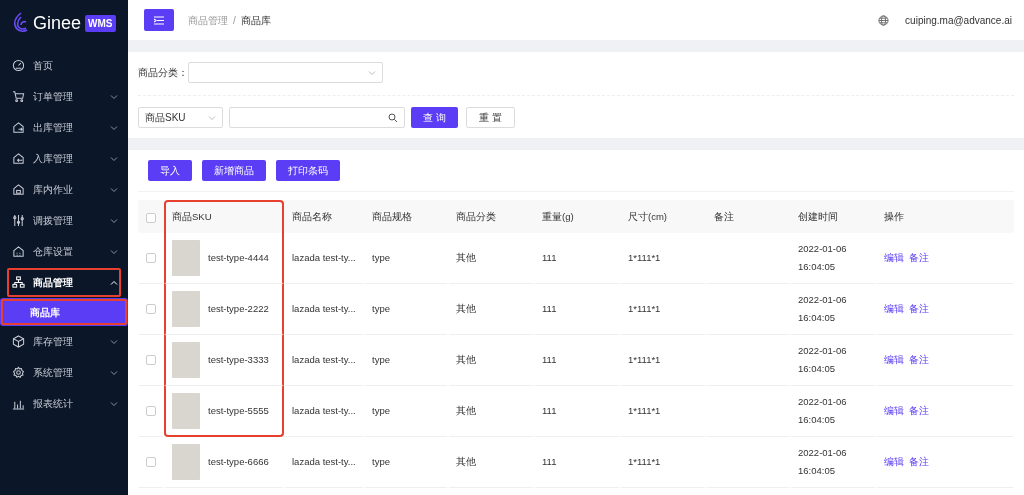 The width and height of the screenshot is (1024, 495). What do you see at coordinates (958, 20) in the screenshot?
I see `user-email: cuiping.ma@advance.ai` at bounding box center [958, 20].